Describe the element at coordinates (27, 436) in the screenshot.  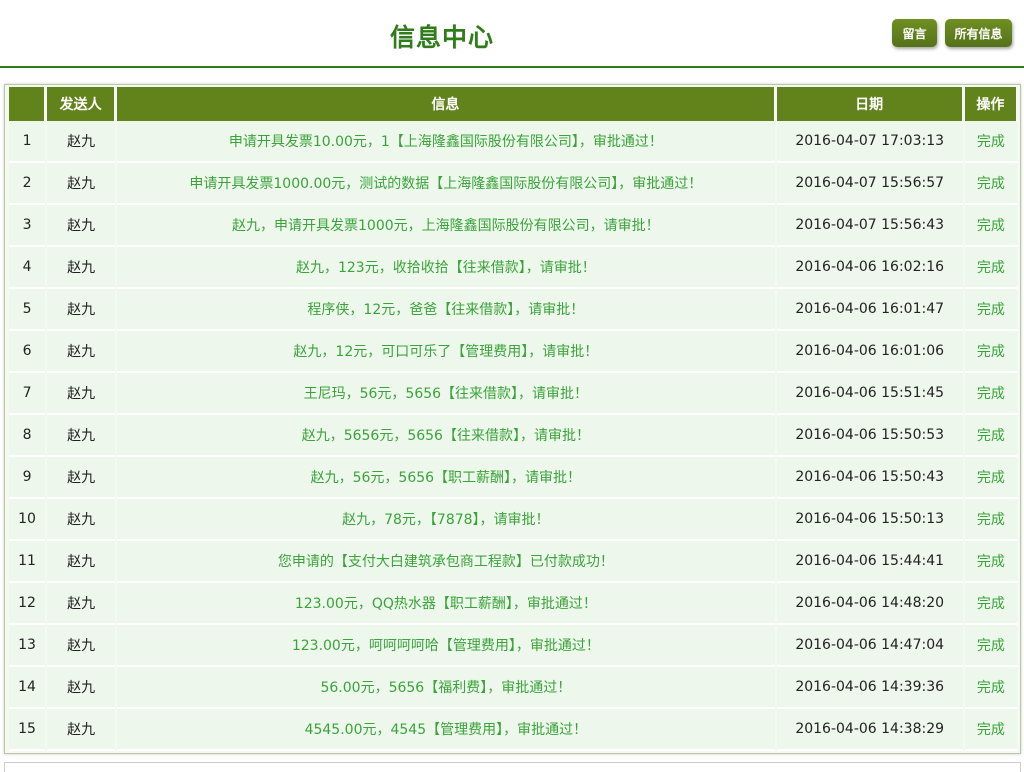
I see `row-index: 8` at that location.